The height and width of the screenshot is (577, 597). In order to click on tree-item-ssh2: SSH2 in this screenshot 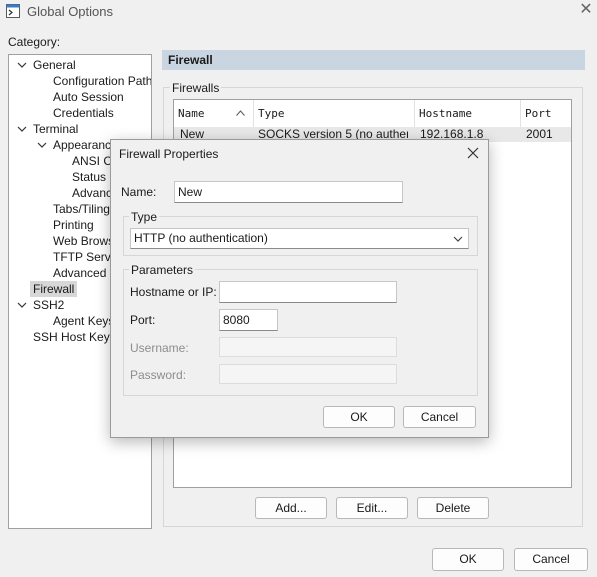, I will do `click(48, 305)`.